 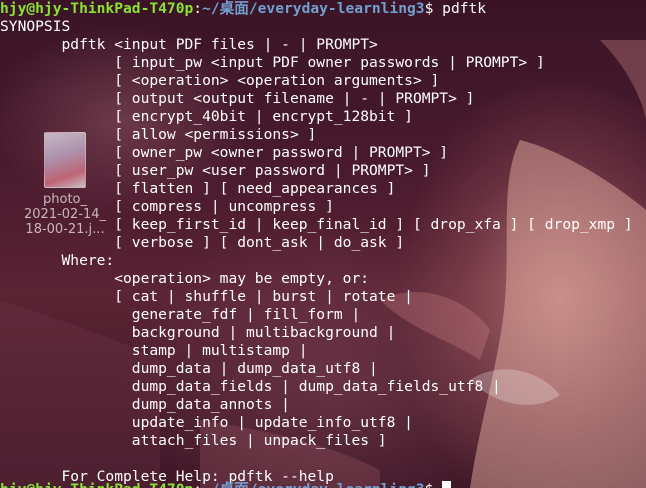 What do you see at coordinates (215, 170) in the screenshot?
I see `output-line: [ user_pw <user password | PROMPT> ]` at bounding box center [215, 170].